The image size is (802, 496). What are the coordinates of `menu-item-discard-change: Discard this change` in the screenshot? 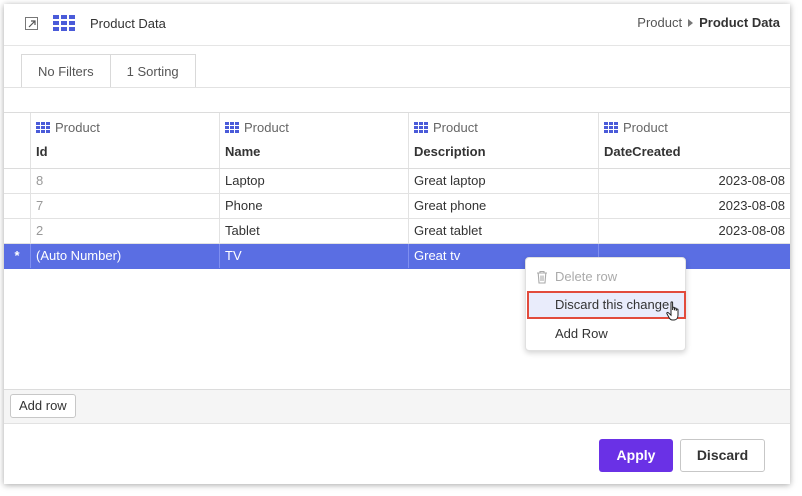 It's located at (606, 305).